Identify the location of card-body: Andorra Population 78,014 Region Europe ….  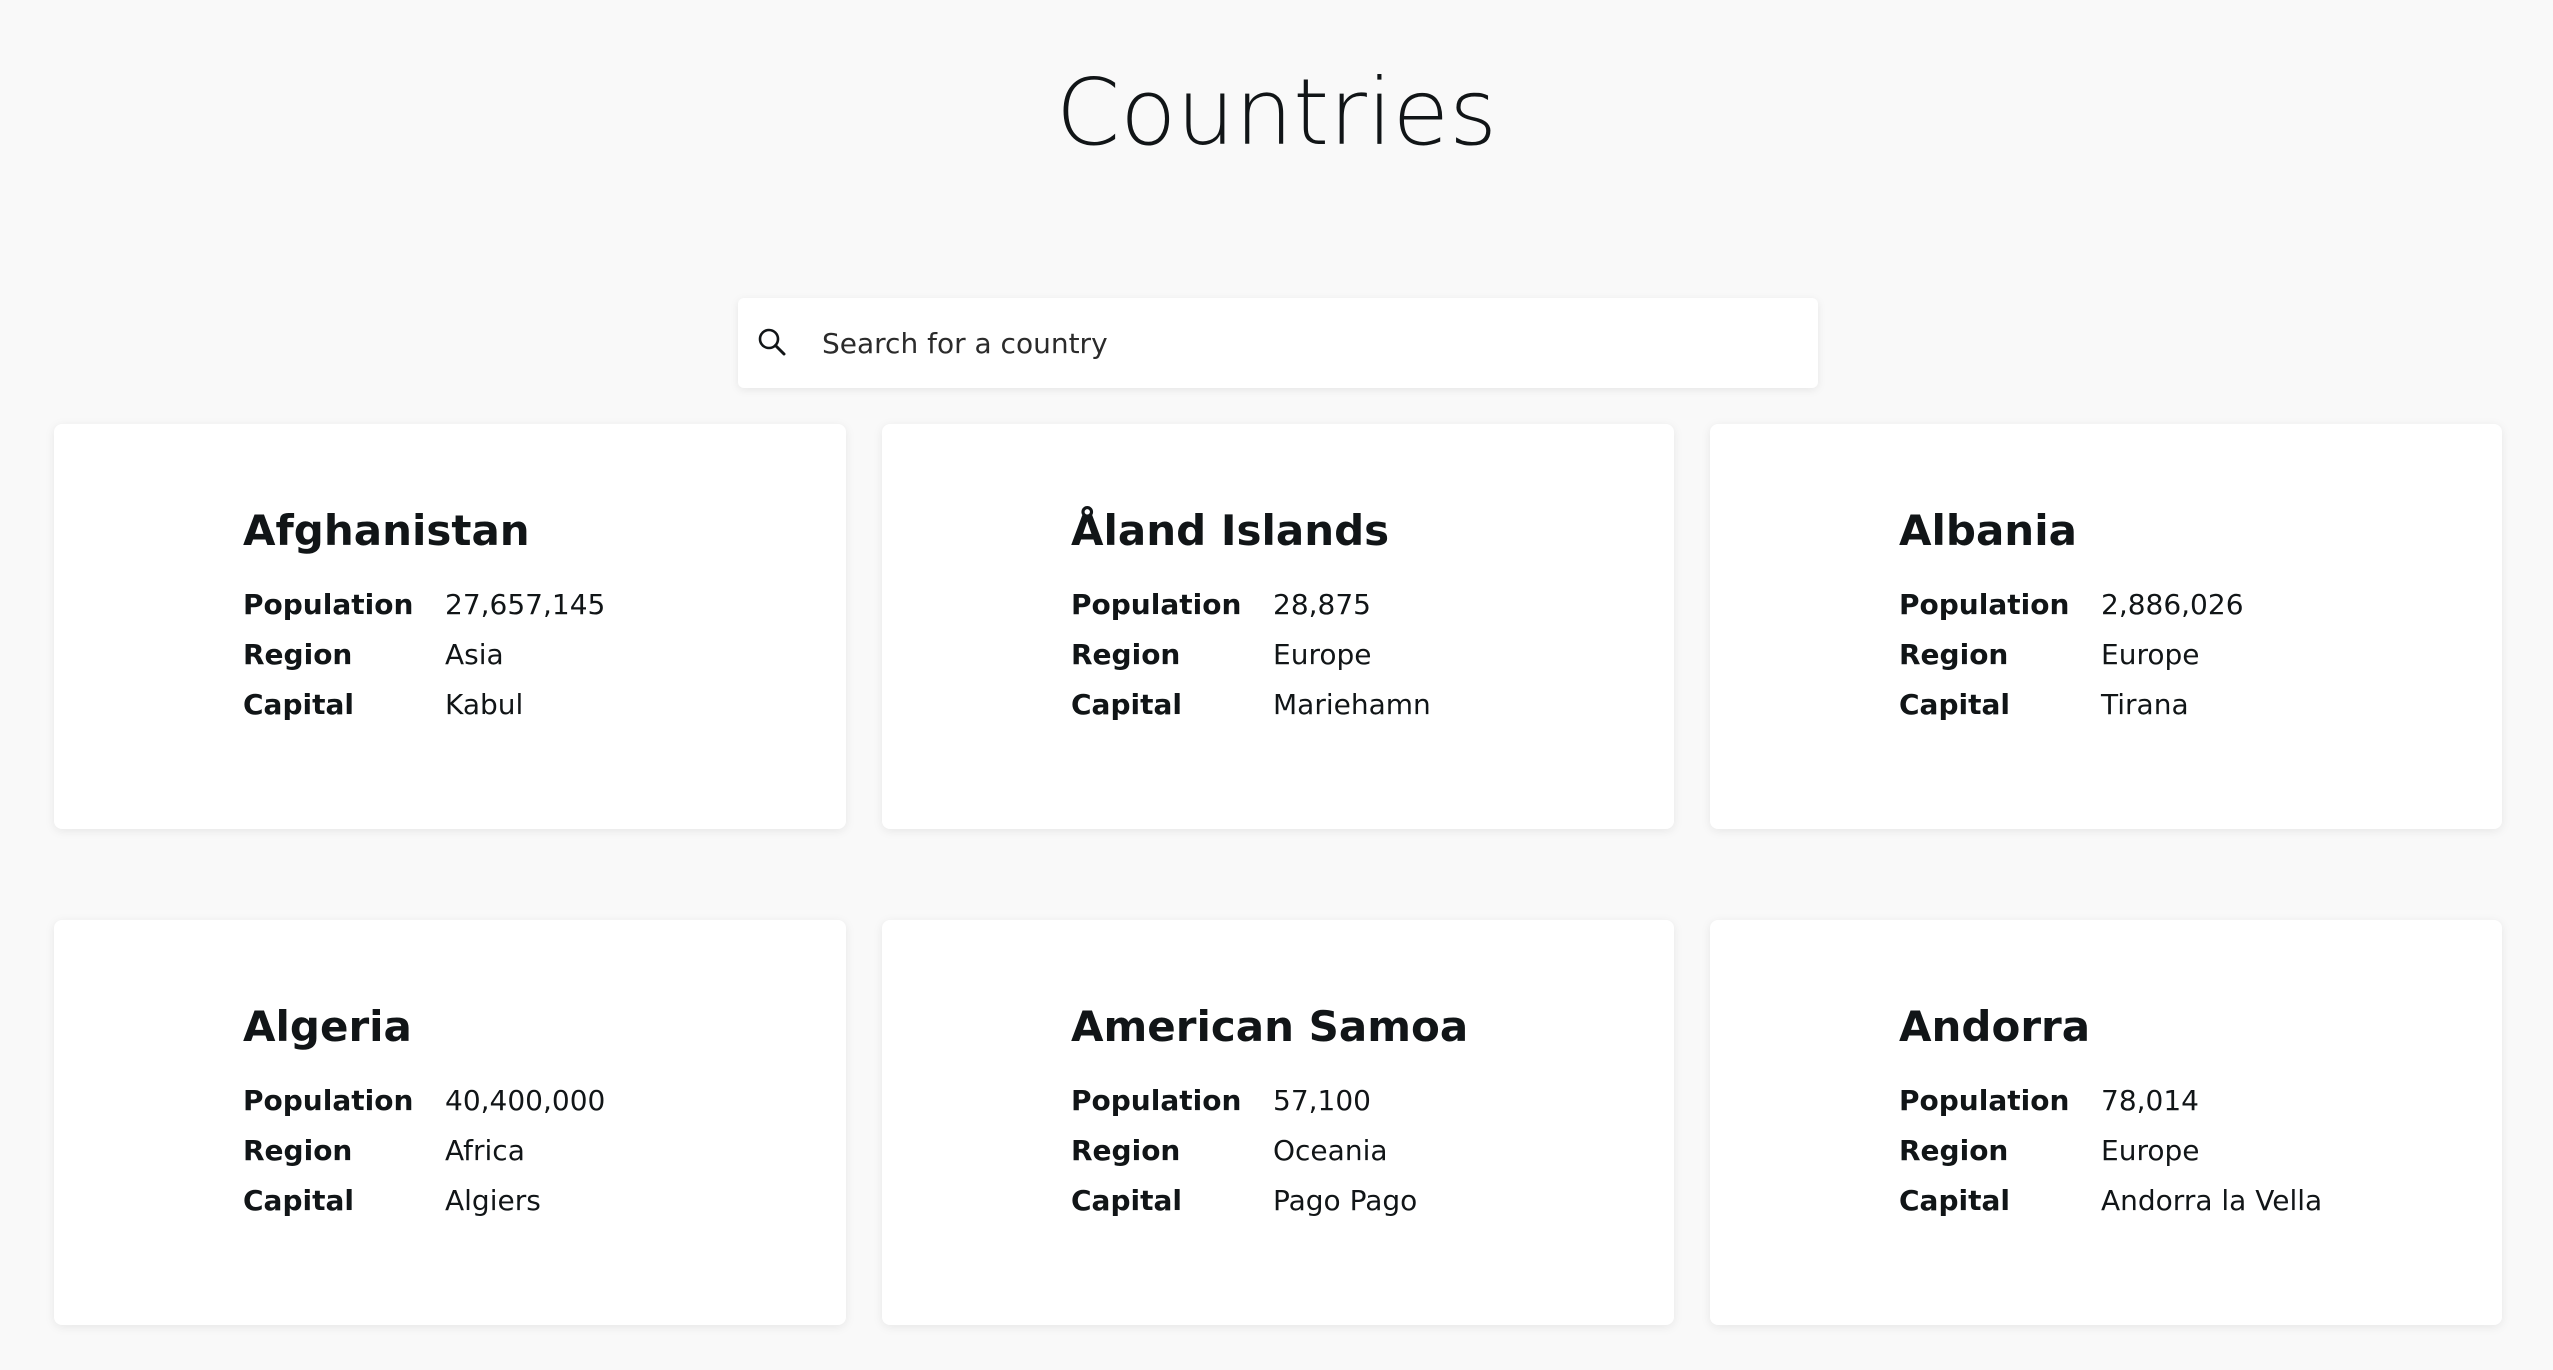
(2110, 1114).